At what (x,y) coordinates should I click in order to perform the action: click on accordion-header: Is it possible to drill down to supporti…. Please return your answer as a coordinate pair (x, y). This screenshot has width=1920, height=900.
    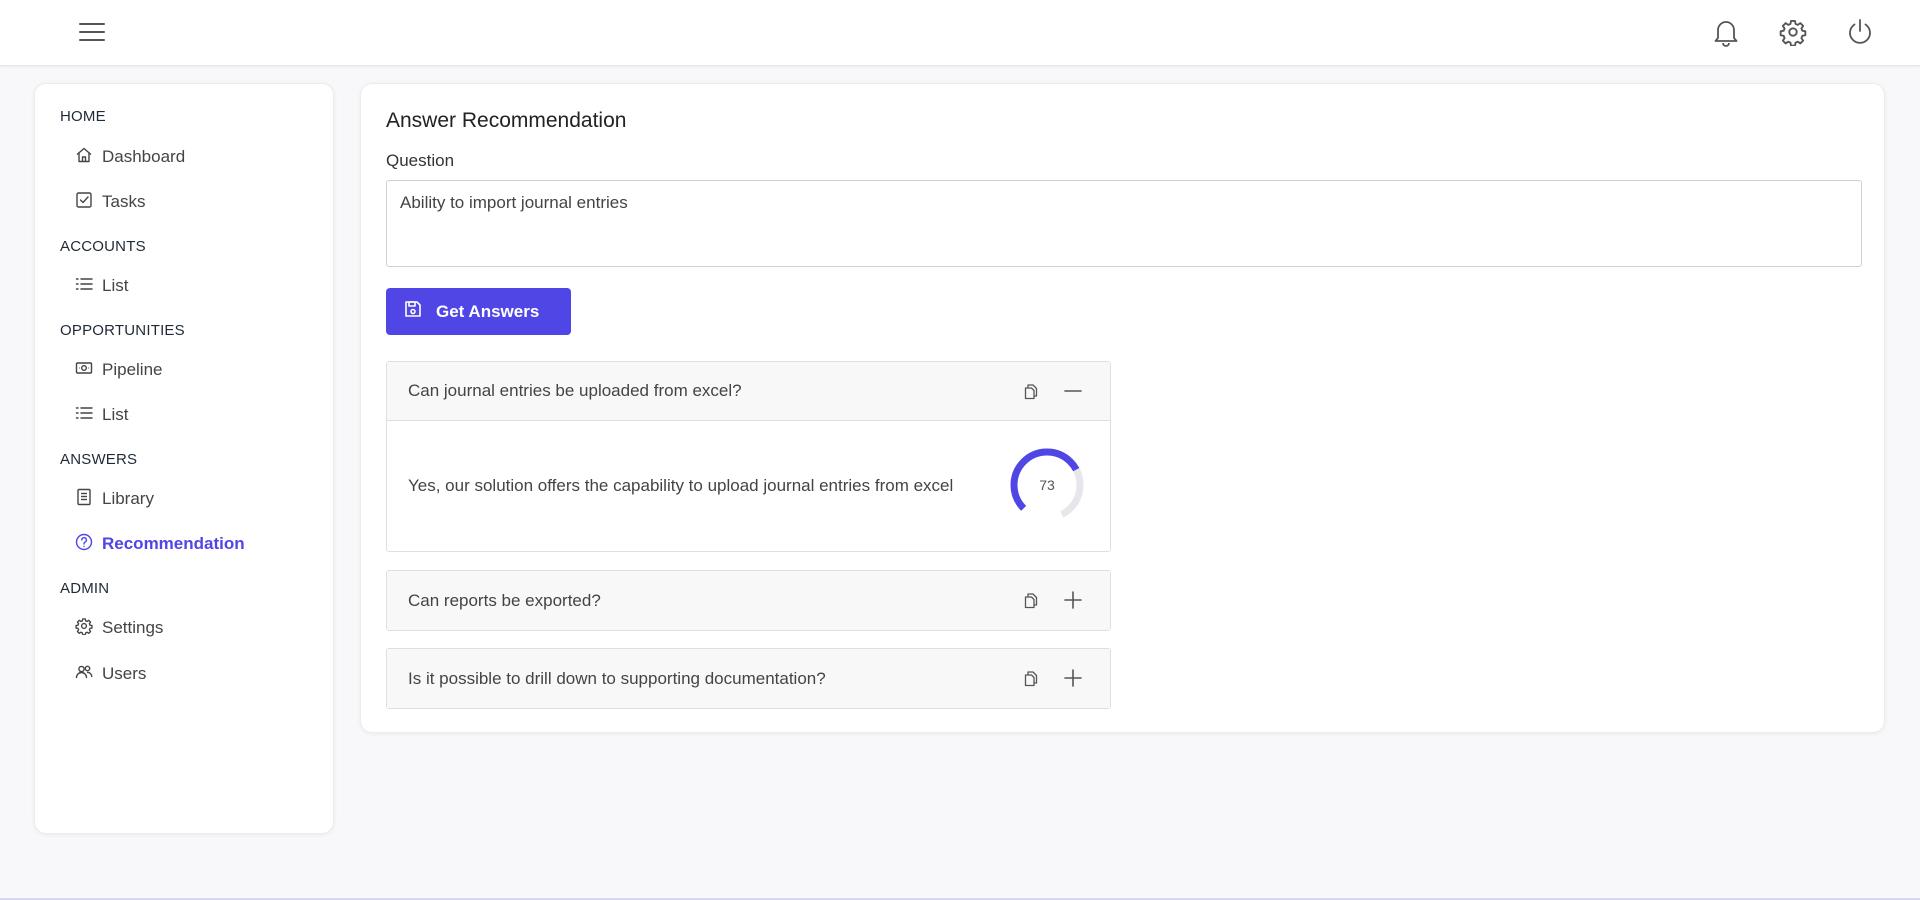
    Looking at the image, I should click on (748, 678).